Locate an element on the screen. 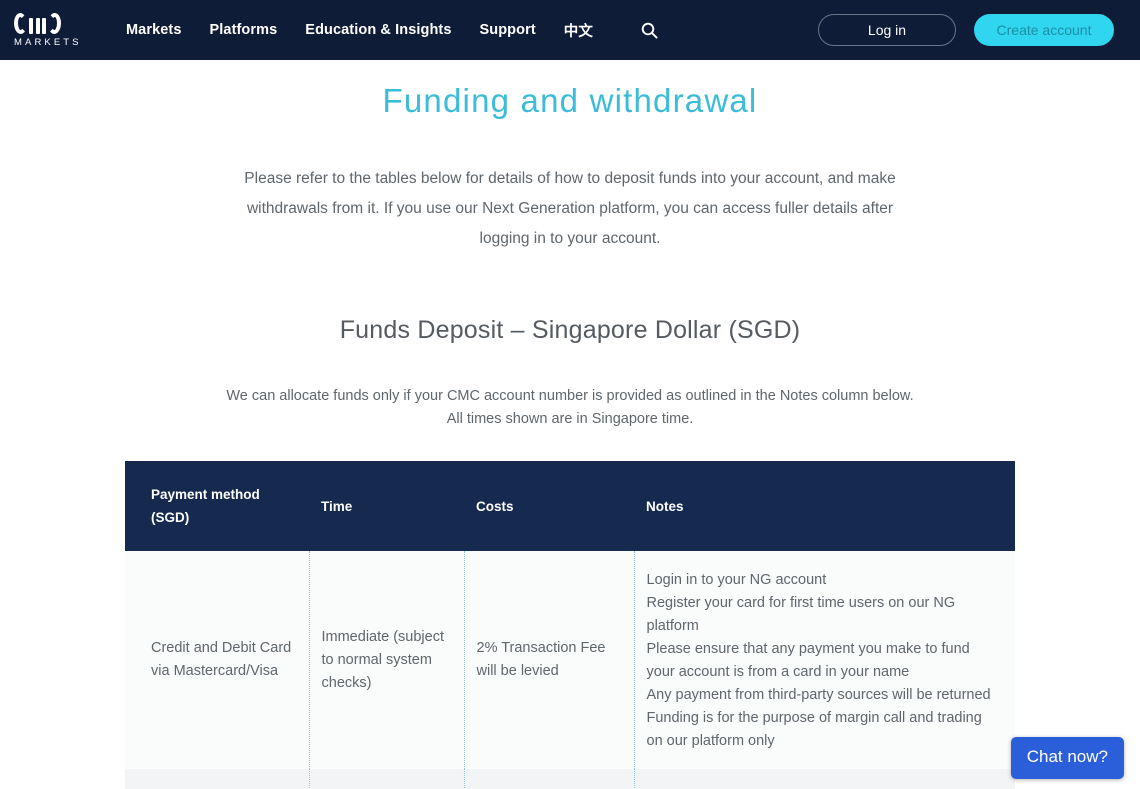  table-header-row: Payment method (SGD) Time Costs Notes is located at coordinates (570, 506).